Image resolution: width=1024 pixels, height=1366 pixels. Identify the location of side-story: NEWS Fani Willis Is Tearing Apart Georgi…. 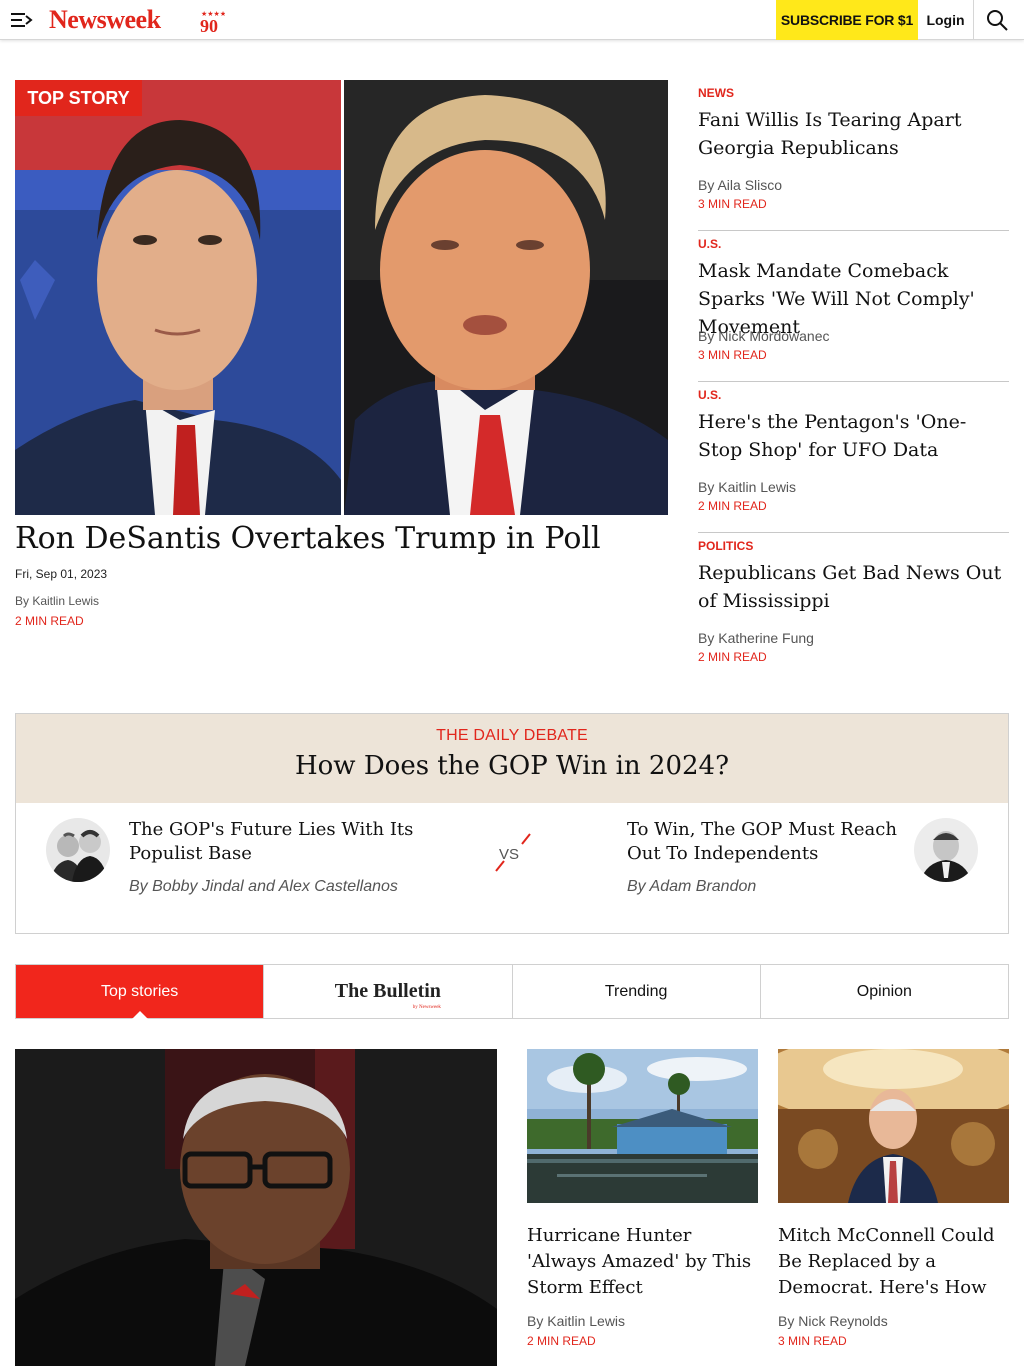
(853, 155).